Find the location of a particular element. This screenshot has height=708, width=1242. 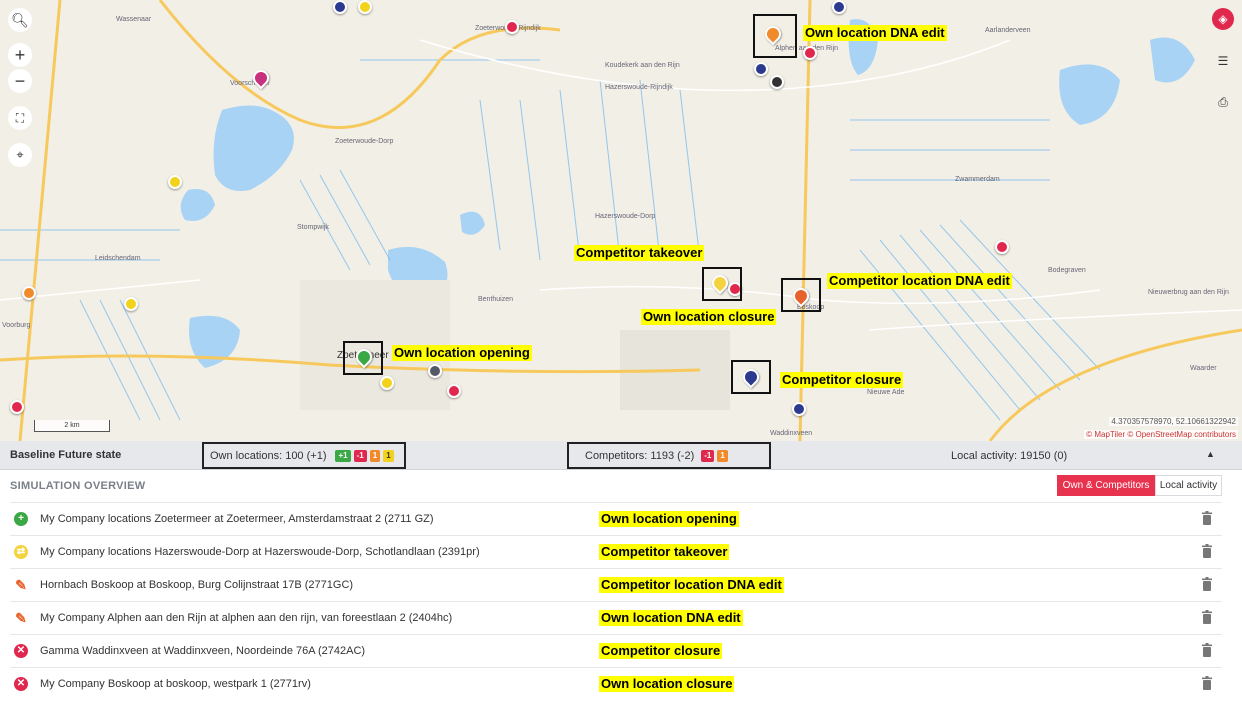

list-icon: ☰ is located at coordinates (1223, 61).